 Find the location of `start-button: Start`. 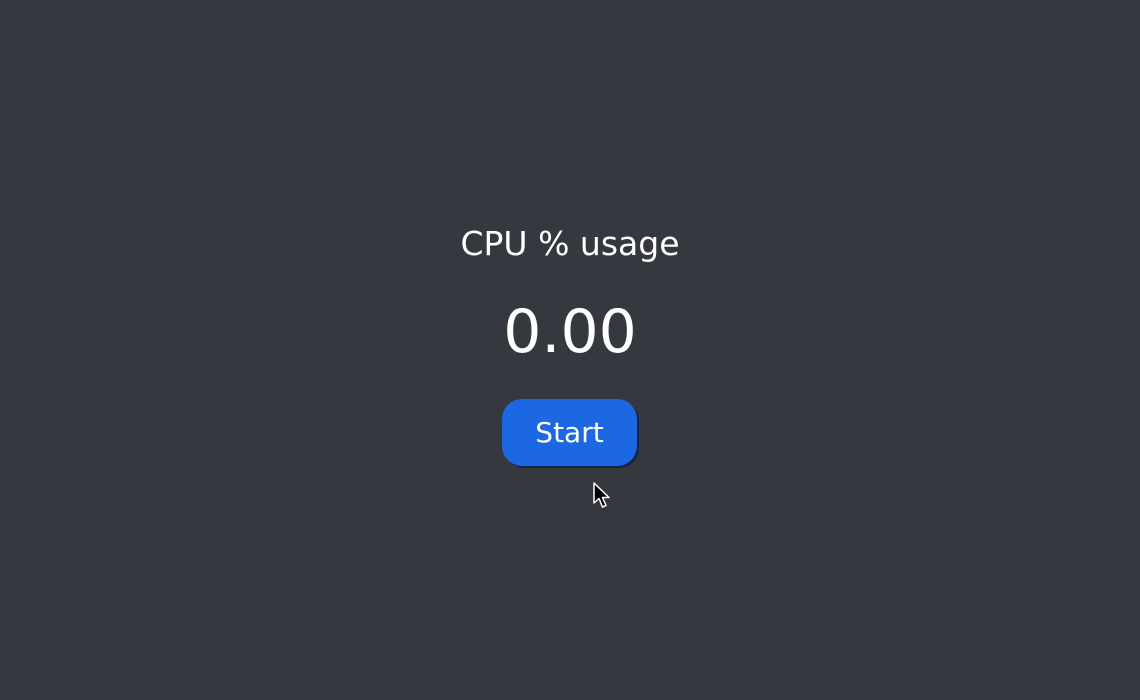

start-button: Start is located at coordinates (569, 432).